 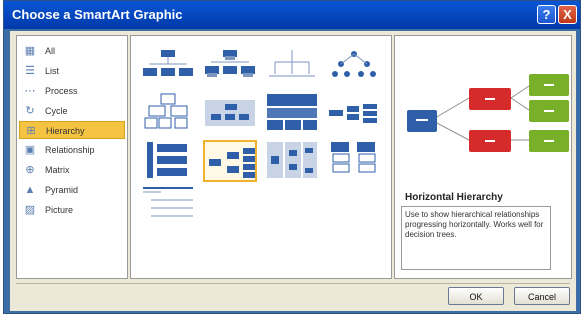 I want to click on vertical-list-hierarchy-thumbnail, so click(x=168, y=161).